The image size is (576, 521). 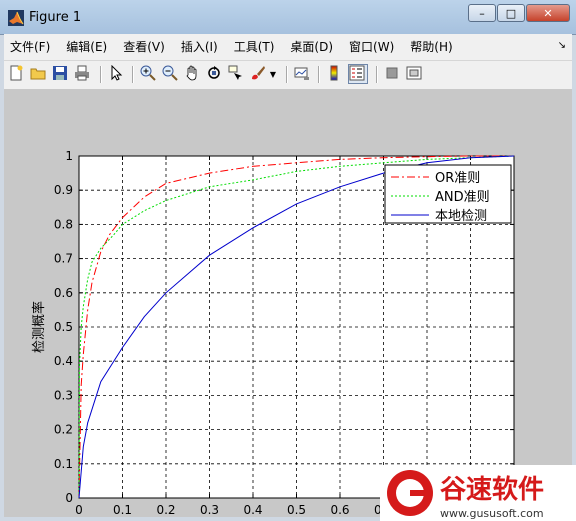 I want to click on x-tick-label: 0.4, so click(x=252, y=510).